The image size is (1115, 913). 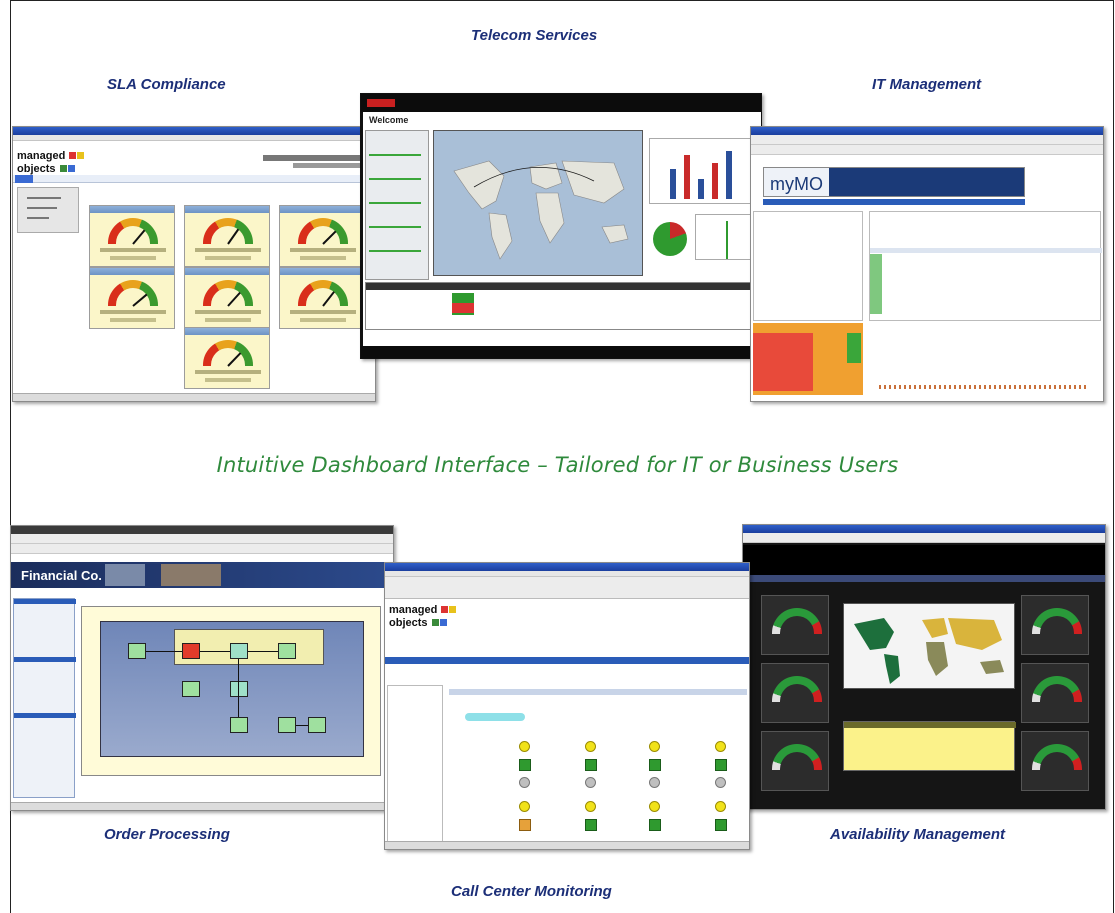 I want to click on callcenter-left-tree, so click(x=415, y=765).